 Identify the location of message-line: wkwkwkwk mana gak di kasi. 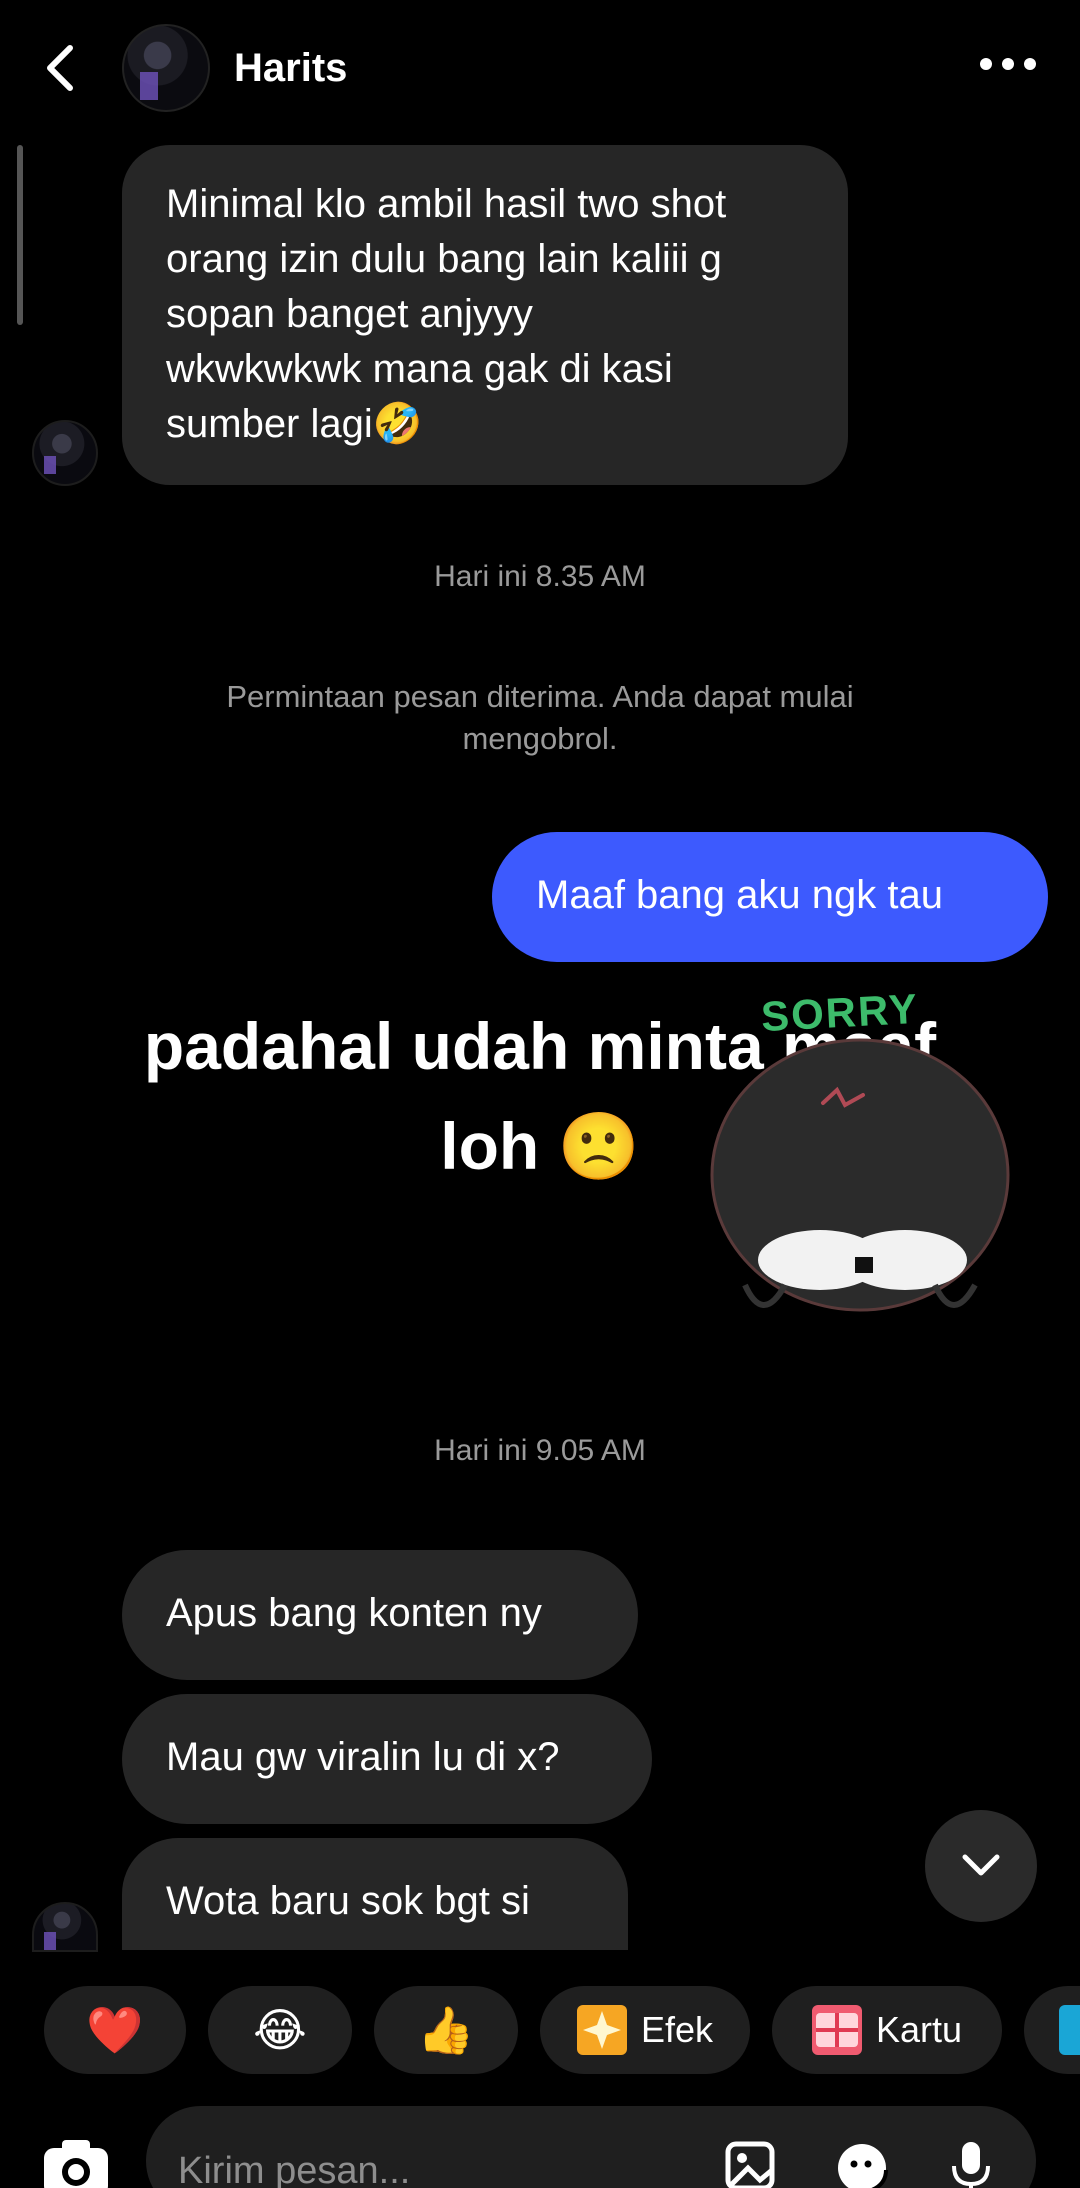
(419, 369).